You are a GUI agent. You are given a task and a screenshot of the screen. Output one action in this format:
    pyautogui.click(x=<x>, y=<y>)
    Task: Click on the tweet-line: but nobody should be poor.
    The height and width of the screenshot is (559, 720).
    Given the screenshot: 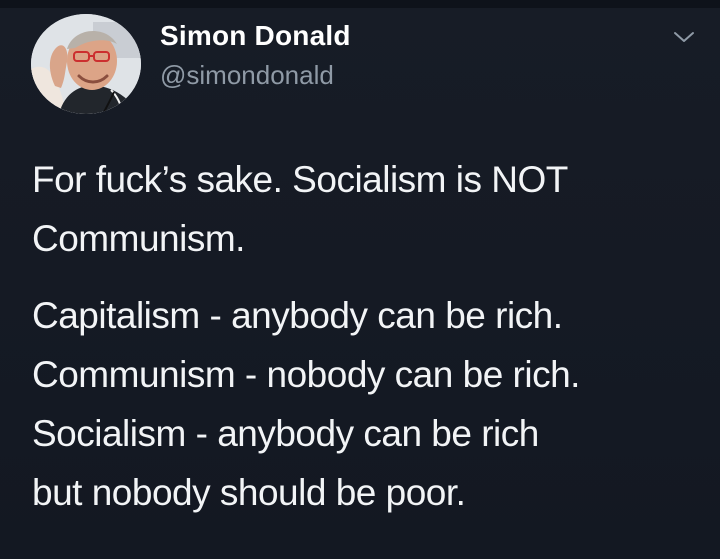 What is the action you would take?
    pyautogui.click(x=249, y=492)
    